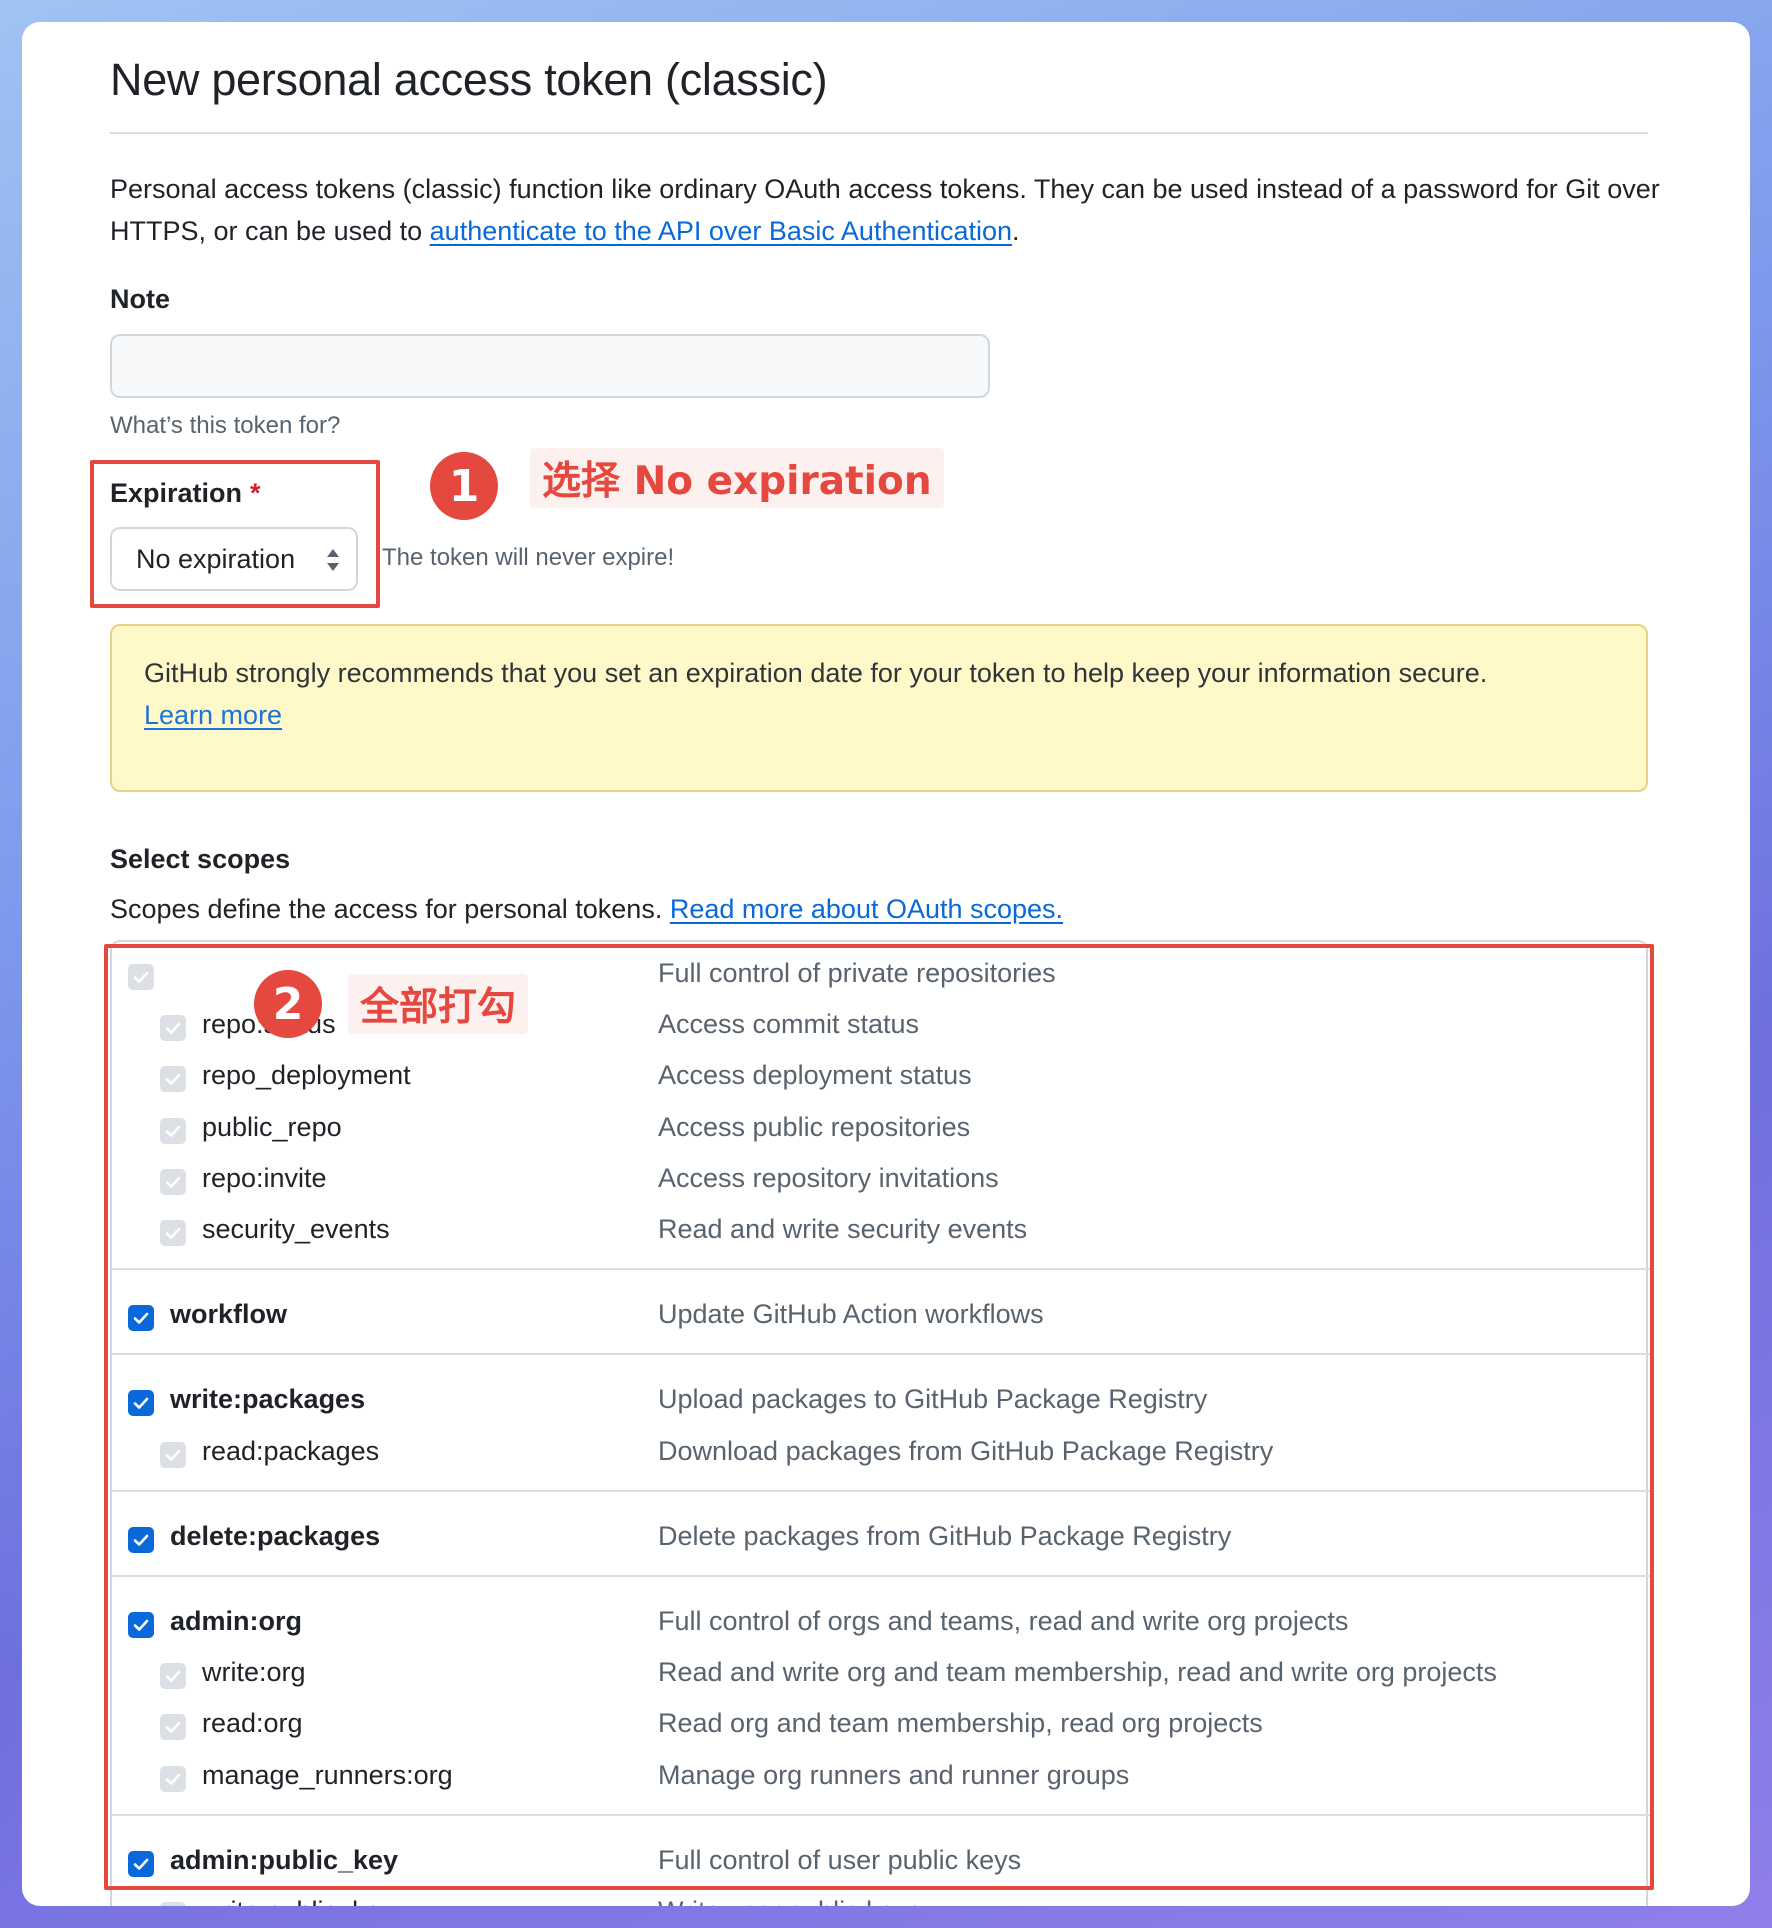  What do you see at coordinates (894, 1774) in the screenshot?
I see `scope-description: Manage org runners and runner groups` at bounding box center [894, 1774].